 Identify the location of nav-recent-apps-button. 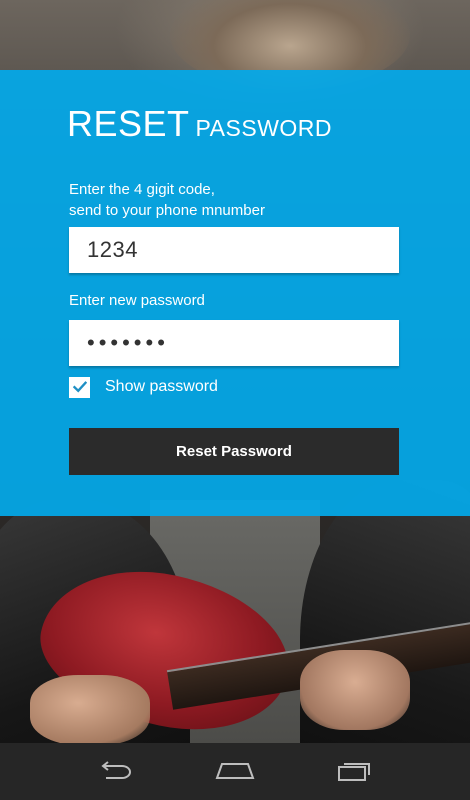
(355, 771).